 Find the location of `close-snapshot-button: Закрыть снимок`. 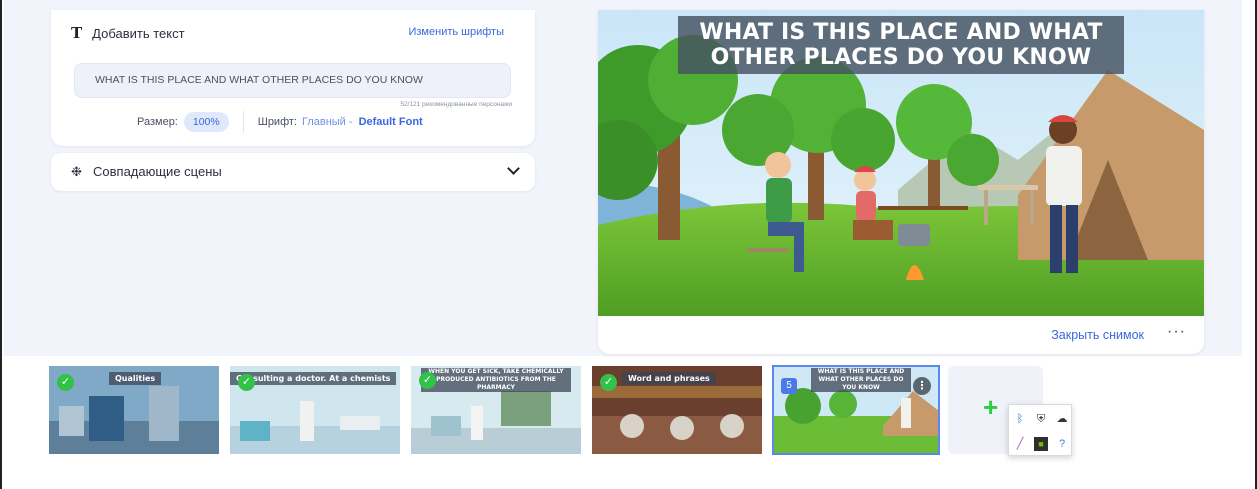

close-snapshot-button: Закрыть снимок is located at coordinates (1097, 335).